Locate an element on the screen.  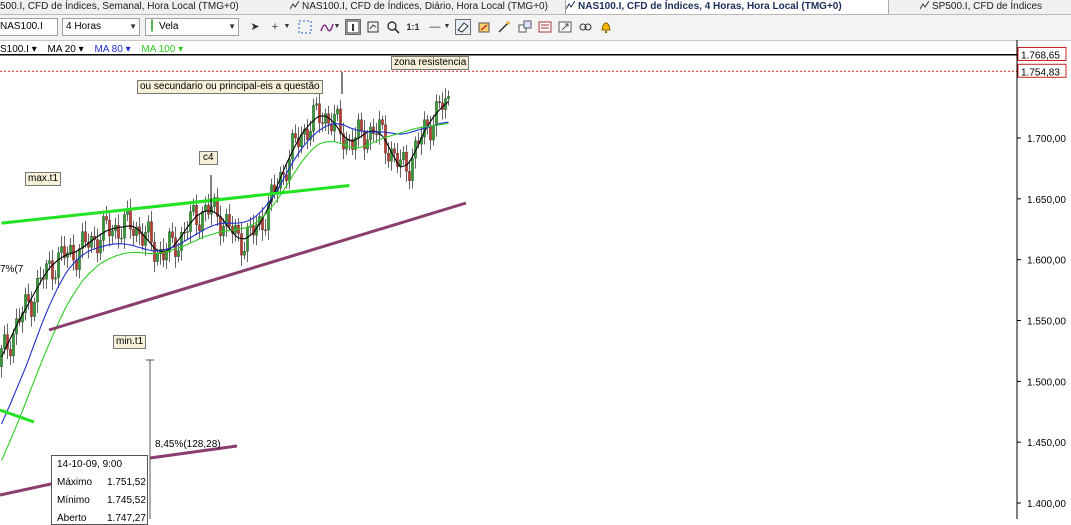
alert-bell-icon is located at coordinates (606, 27).